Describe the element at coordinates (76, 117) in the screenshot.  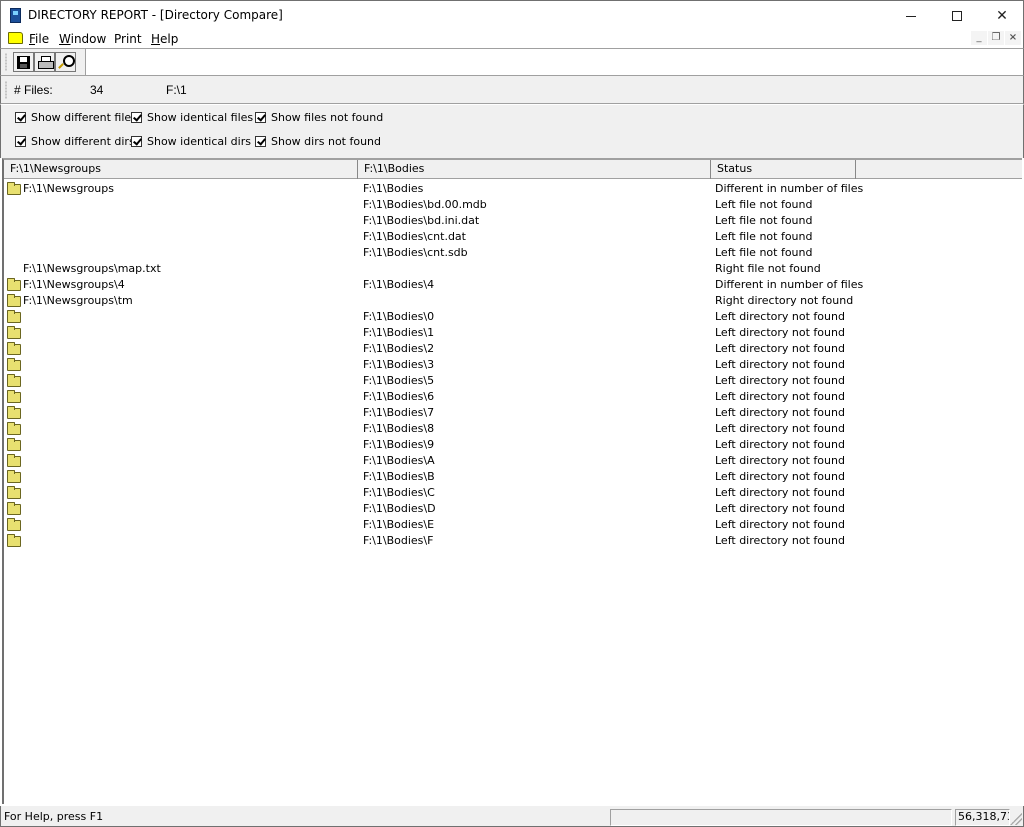
I see `show-different-files-checkbox: Show different files` at that location.